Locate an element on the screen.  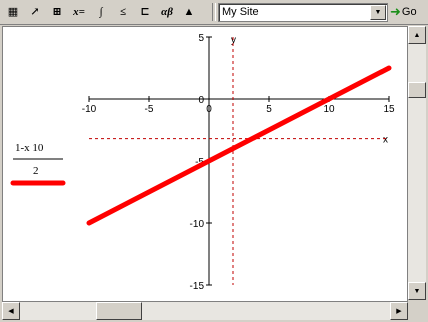
url-value: My Site is located at coordinates (240, 12).